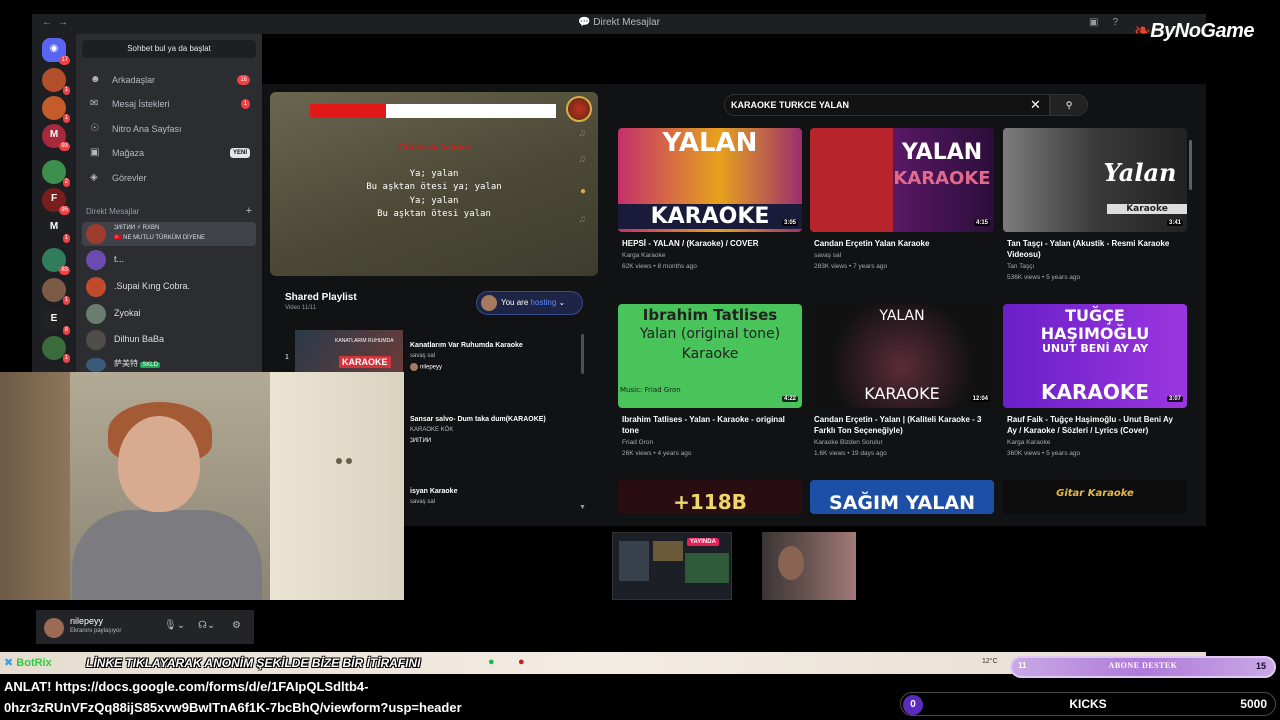  Describe the element at coordinates (169, 211) in the screenshot. I see `dm-header: Direkt Mesajlar +` at that location.